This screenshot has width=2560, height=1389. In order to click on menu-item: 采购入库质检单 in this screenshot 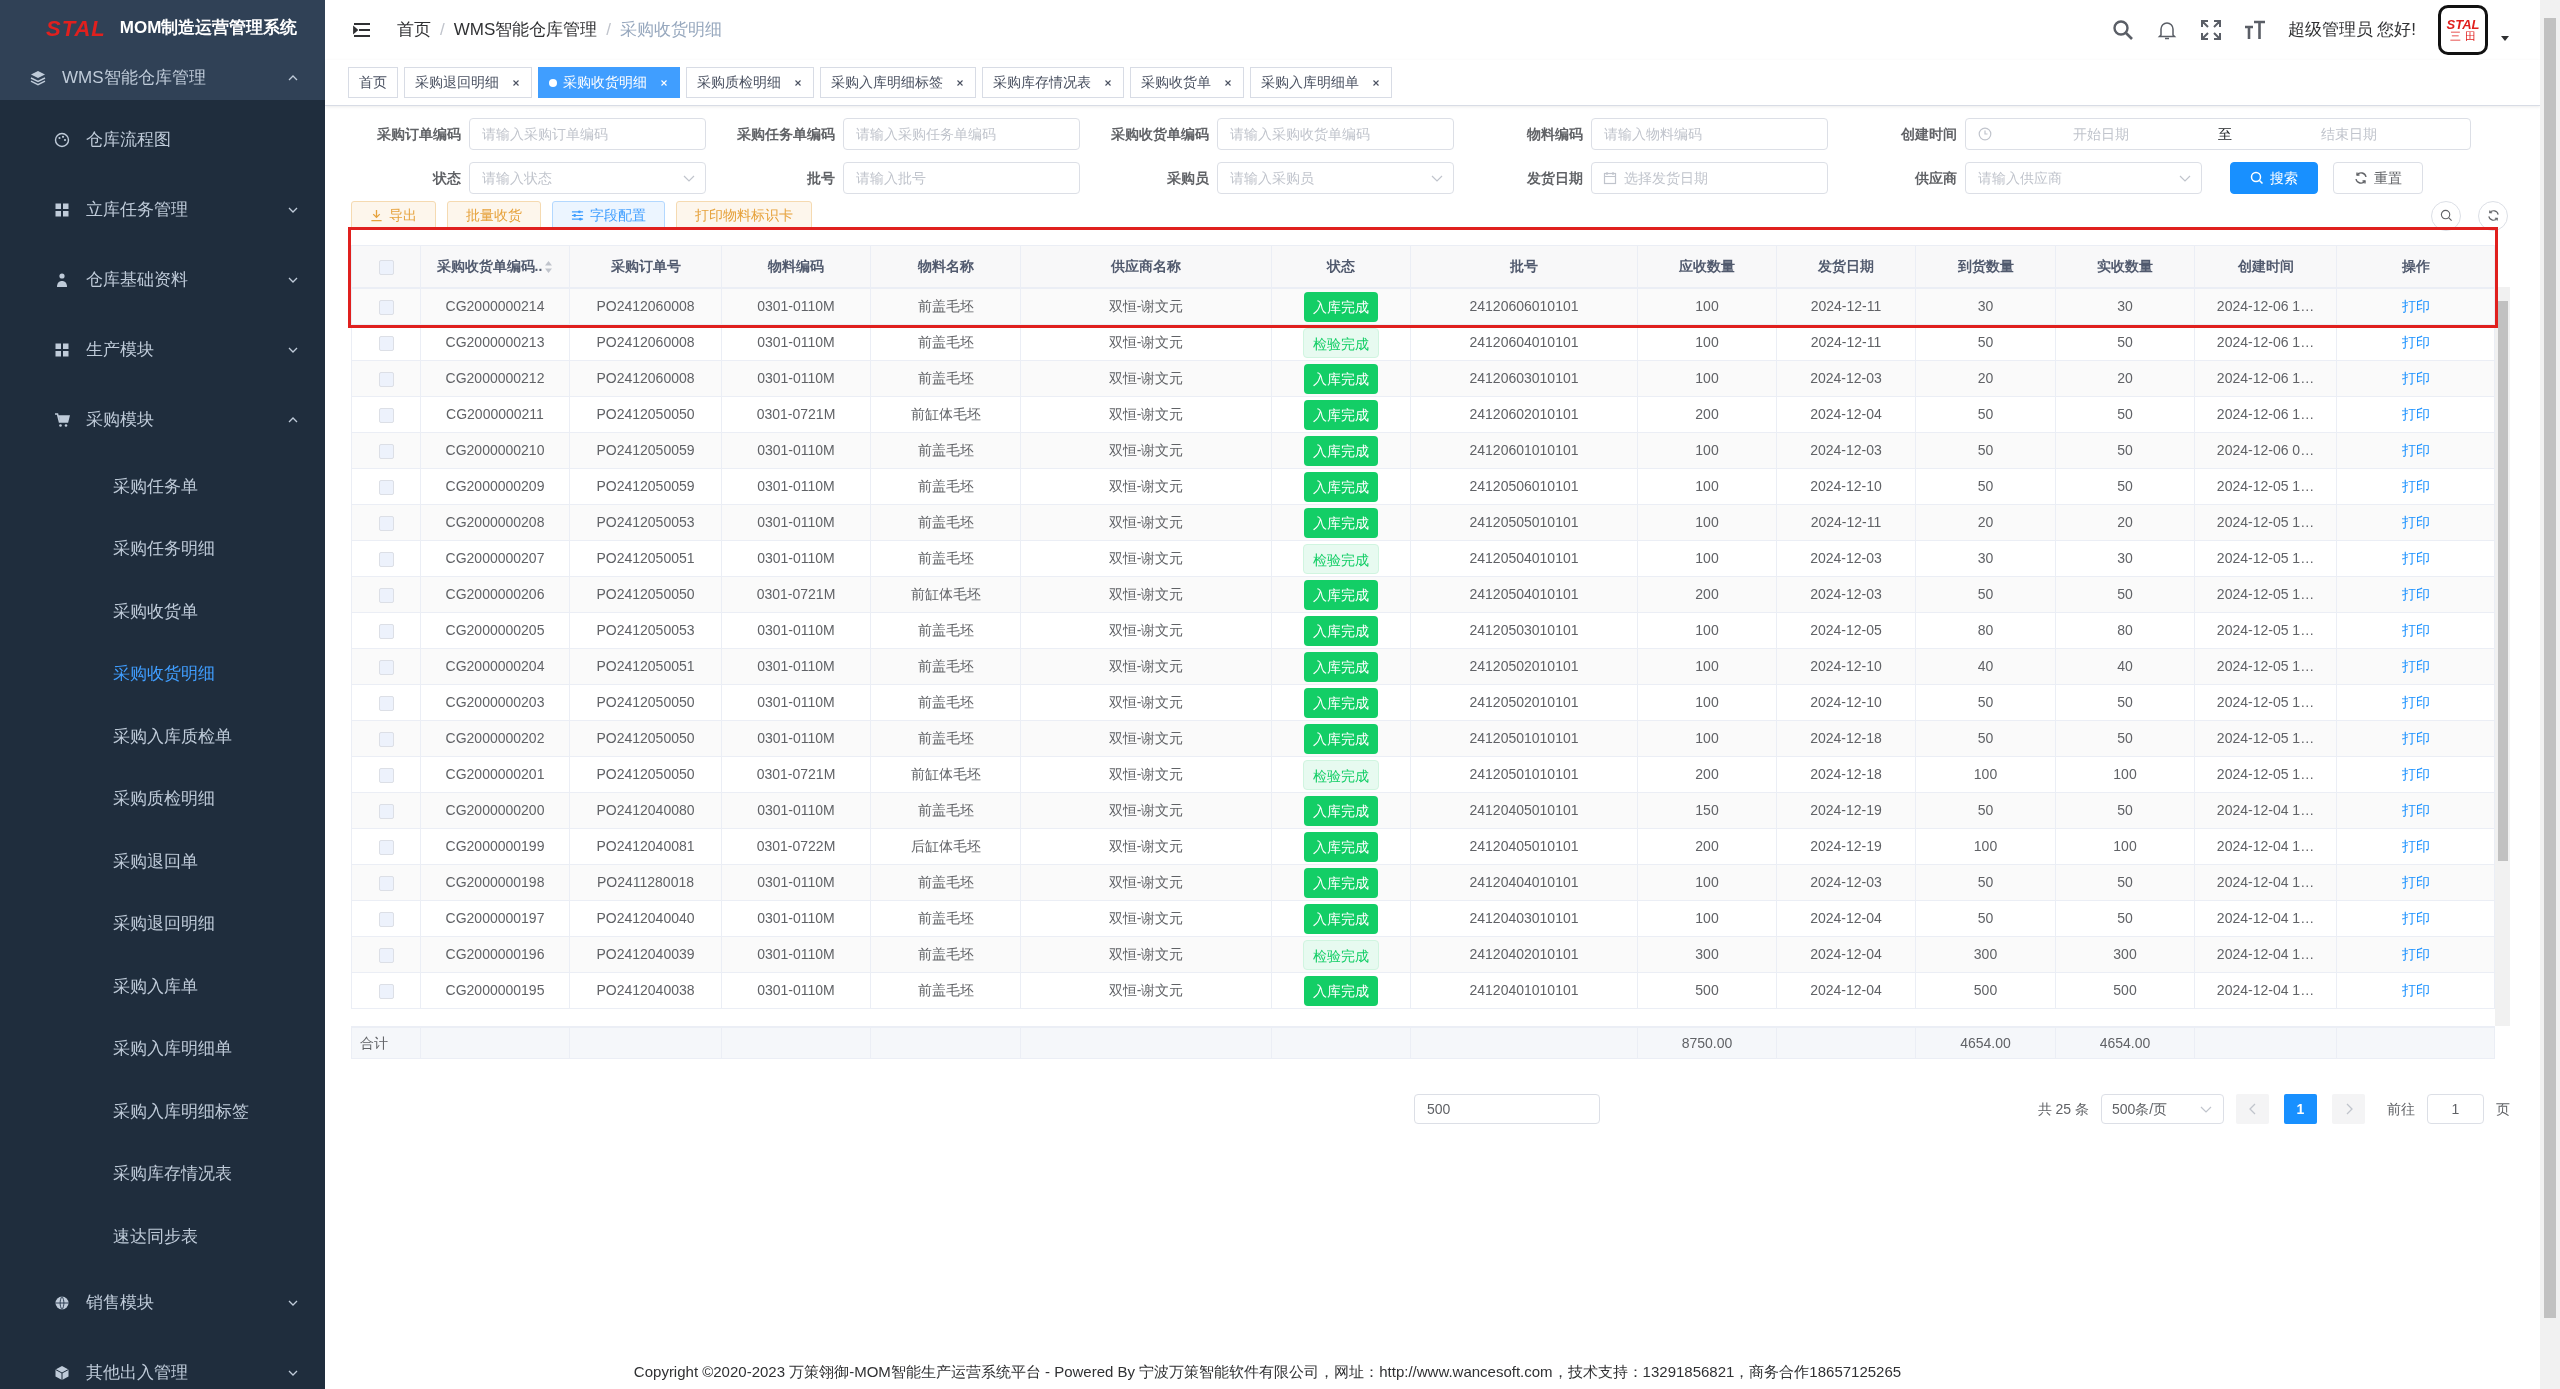, I will do `click(162, 736)`.